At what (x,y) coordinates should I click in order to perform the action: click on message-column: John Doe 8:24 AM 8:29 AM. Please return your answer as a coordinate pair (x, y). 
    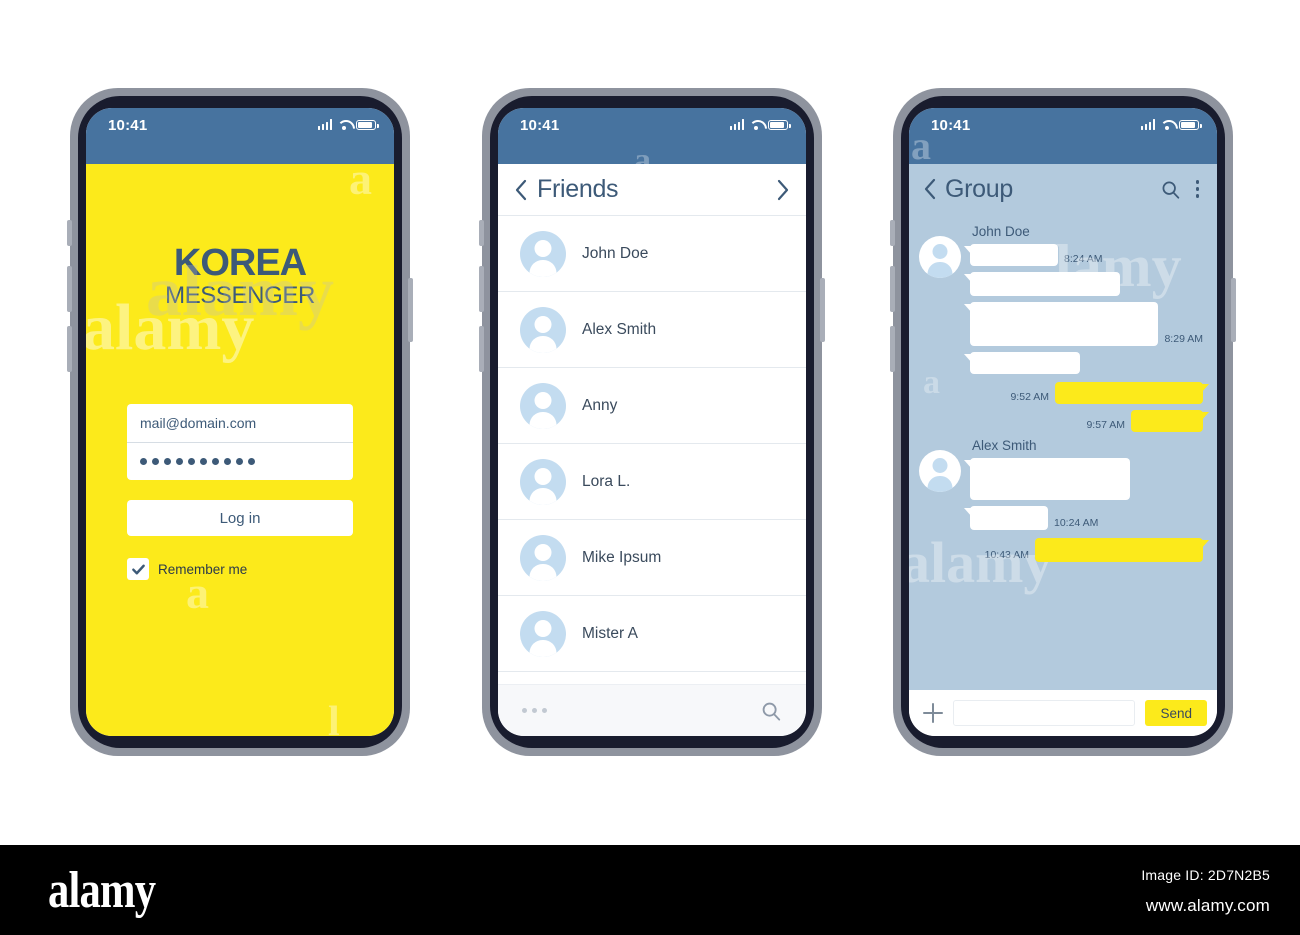
    Looking at the image, I should click on (1083, 302).